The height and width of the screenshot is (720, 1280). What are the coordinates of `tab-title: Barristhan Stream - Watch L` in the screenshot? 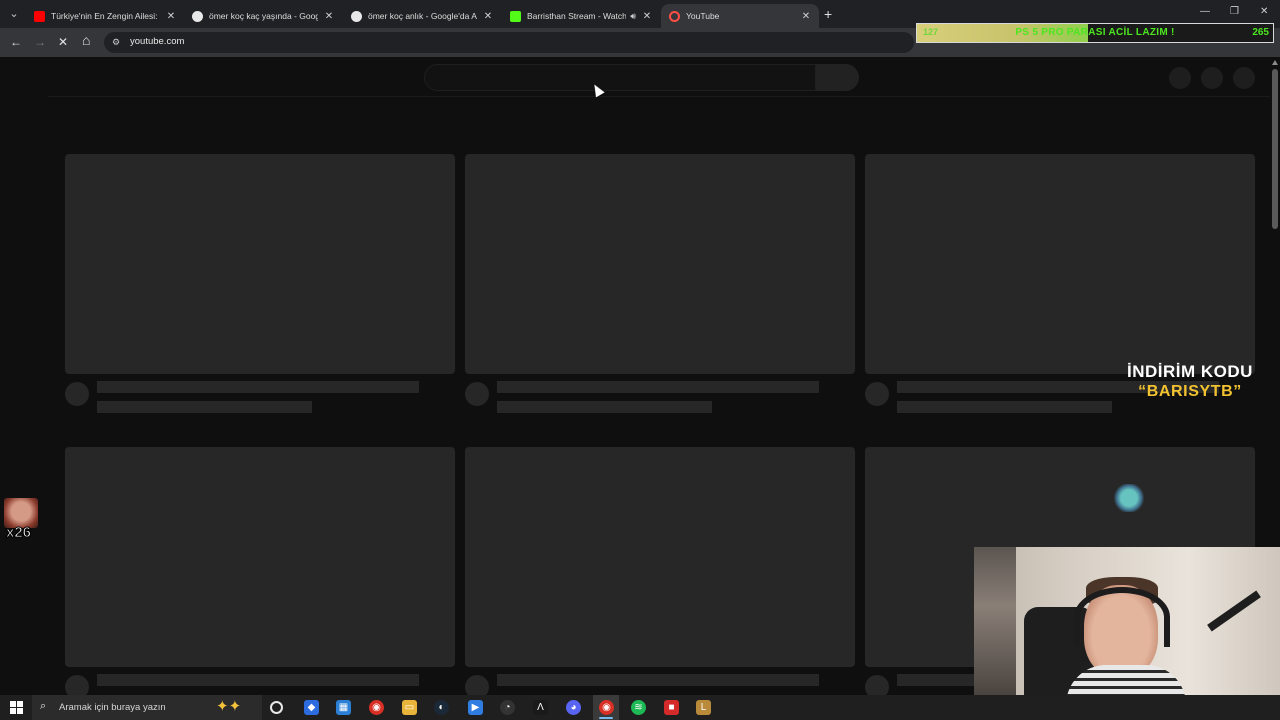 It's located at (577, 16).